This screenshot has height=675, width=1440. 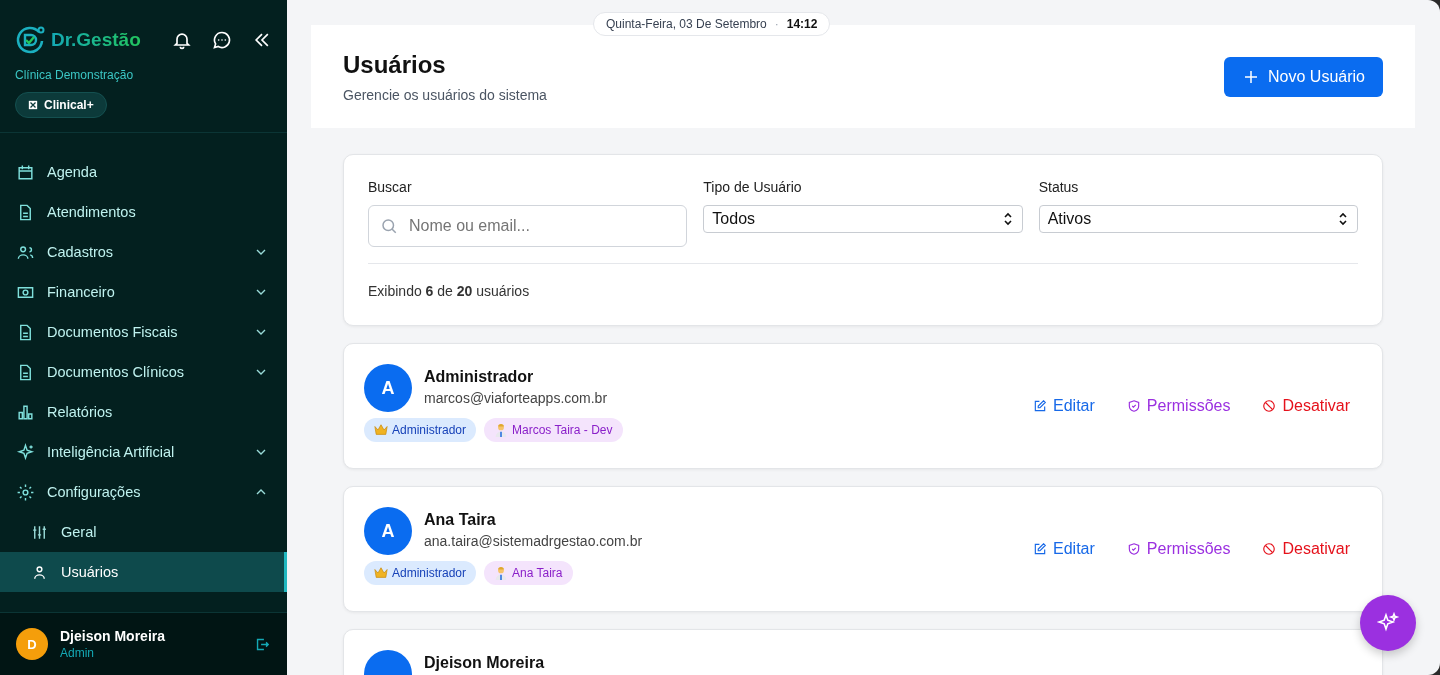 I want to click on results-summary: Exibindo 6 de 20 usuários, so click(x=449, y=291).